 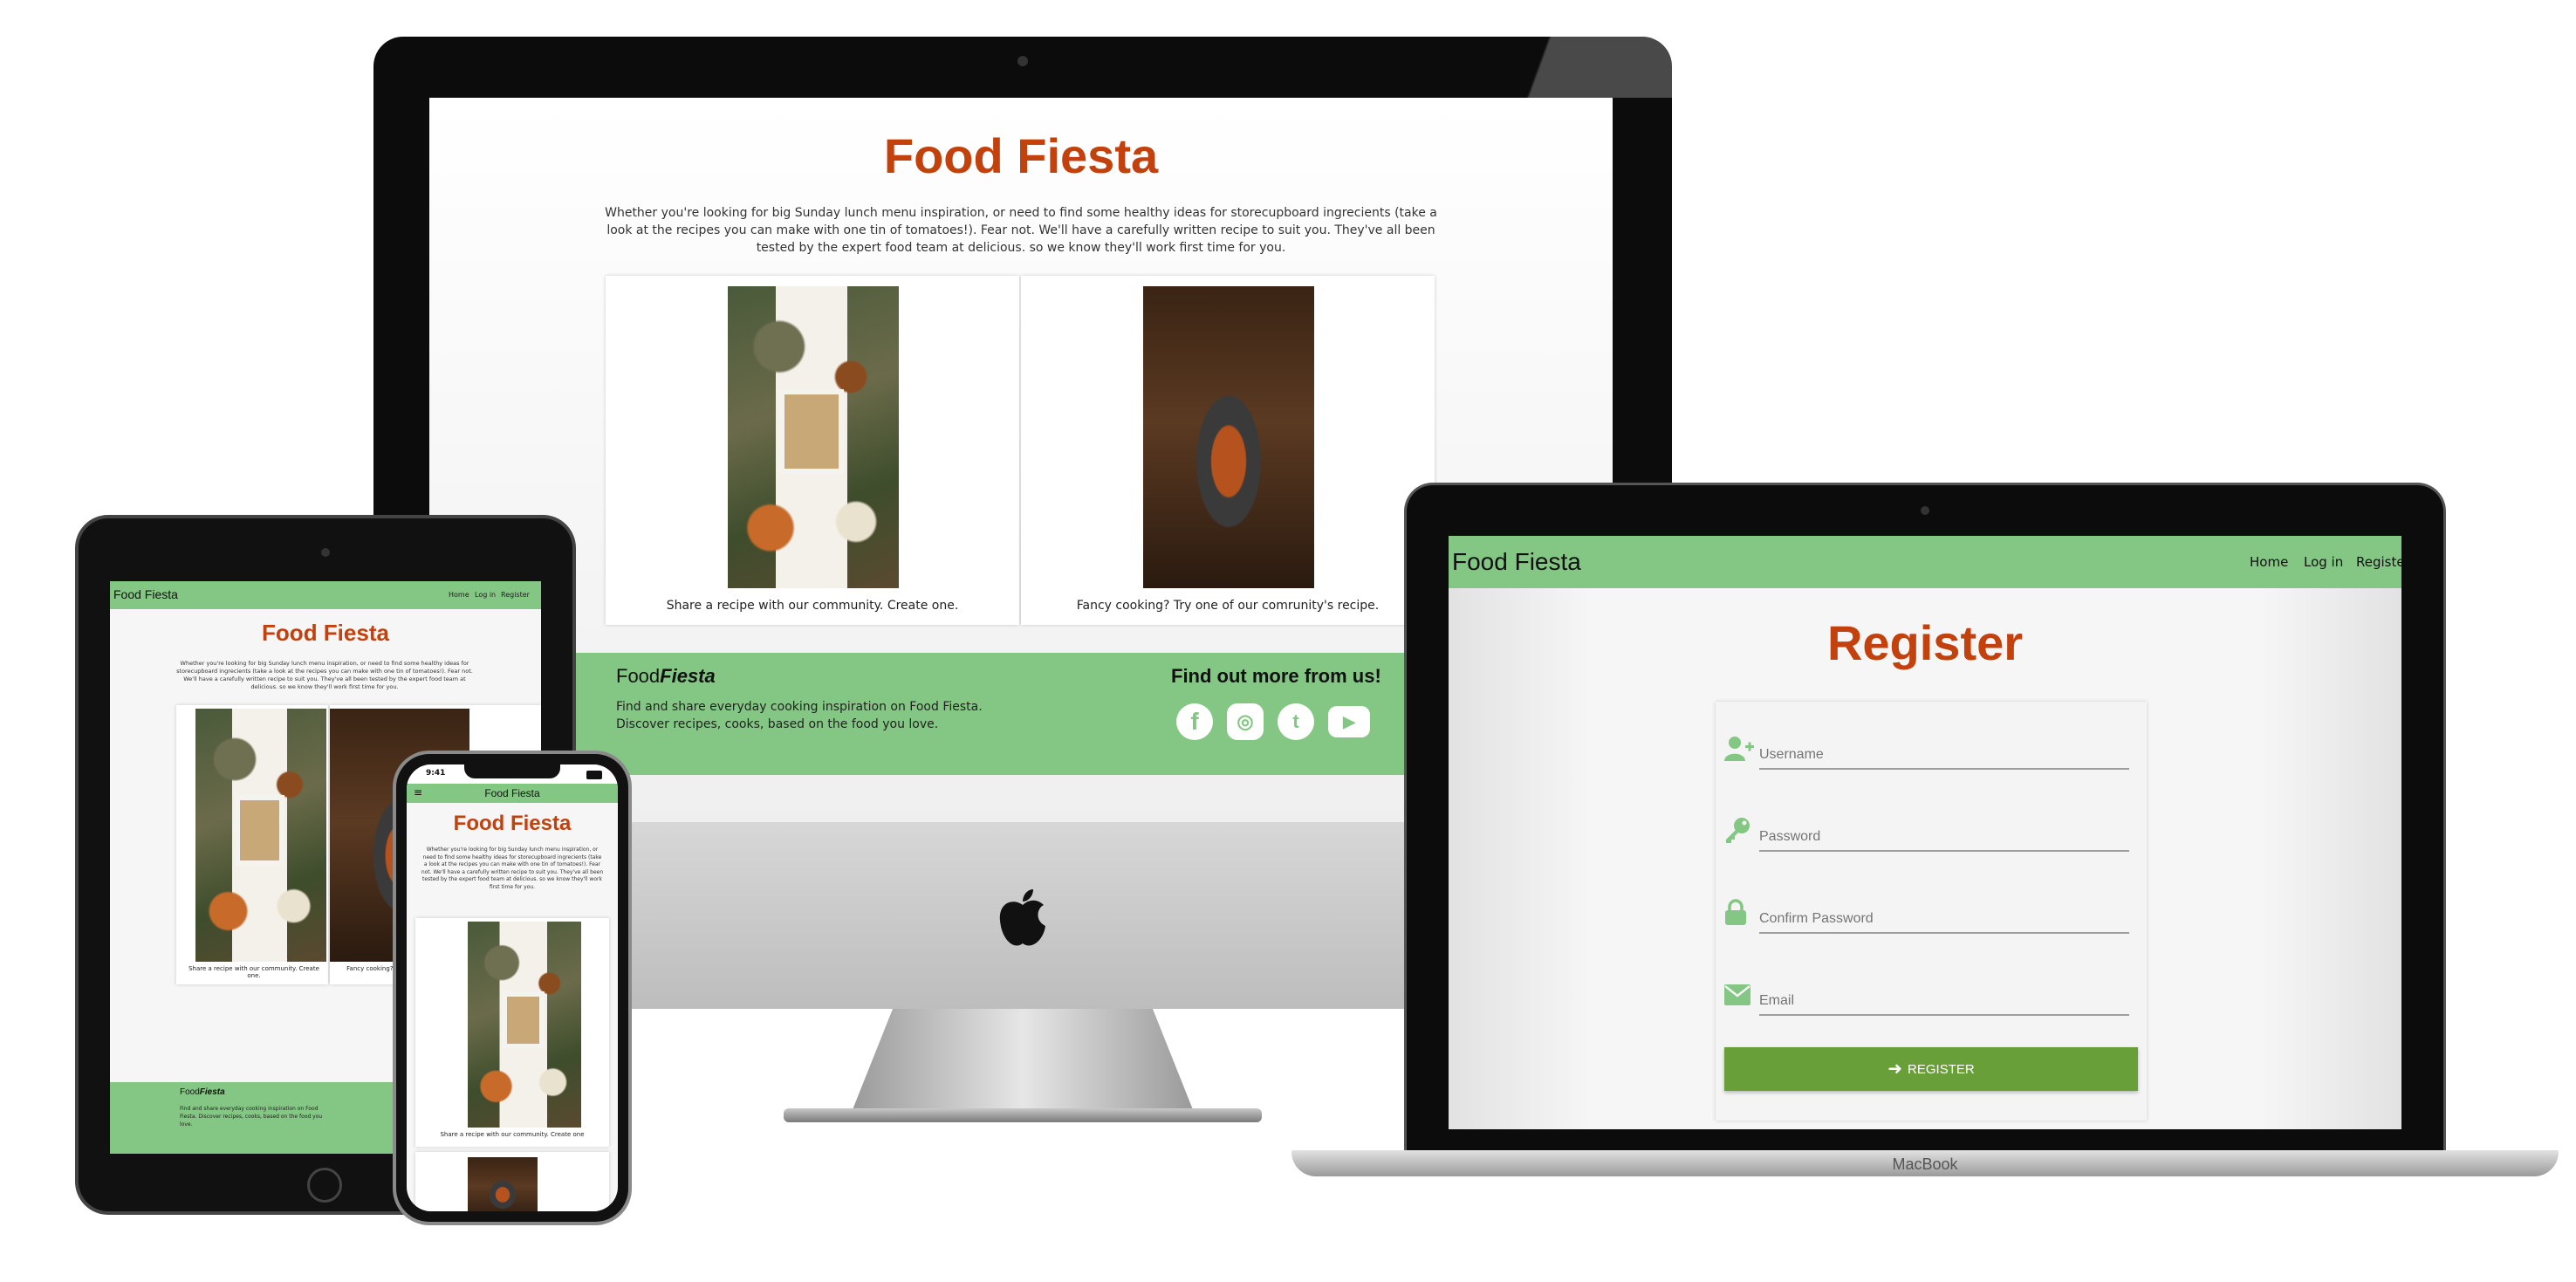 I want to click on nav-register: Register, so click(x=2379, y=562).